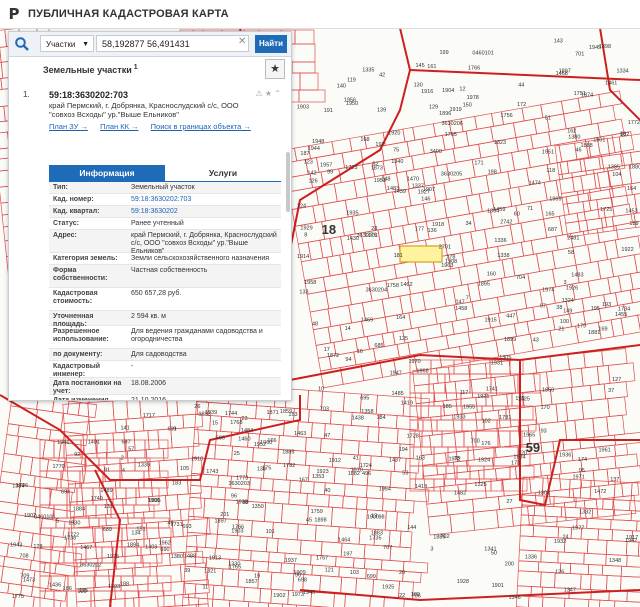 The width and height of the screenshot is (640, 607). Describe the element at coordinates (165, 188) in the screenshot. I see `attribute-row: Тип: Земельный участок` at that location.